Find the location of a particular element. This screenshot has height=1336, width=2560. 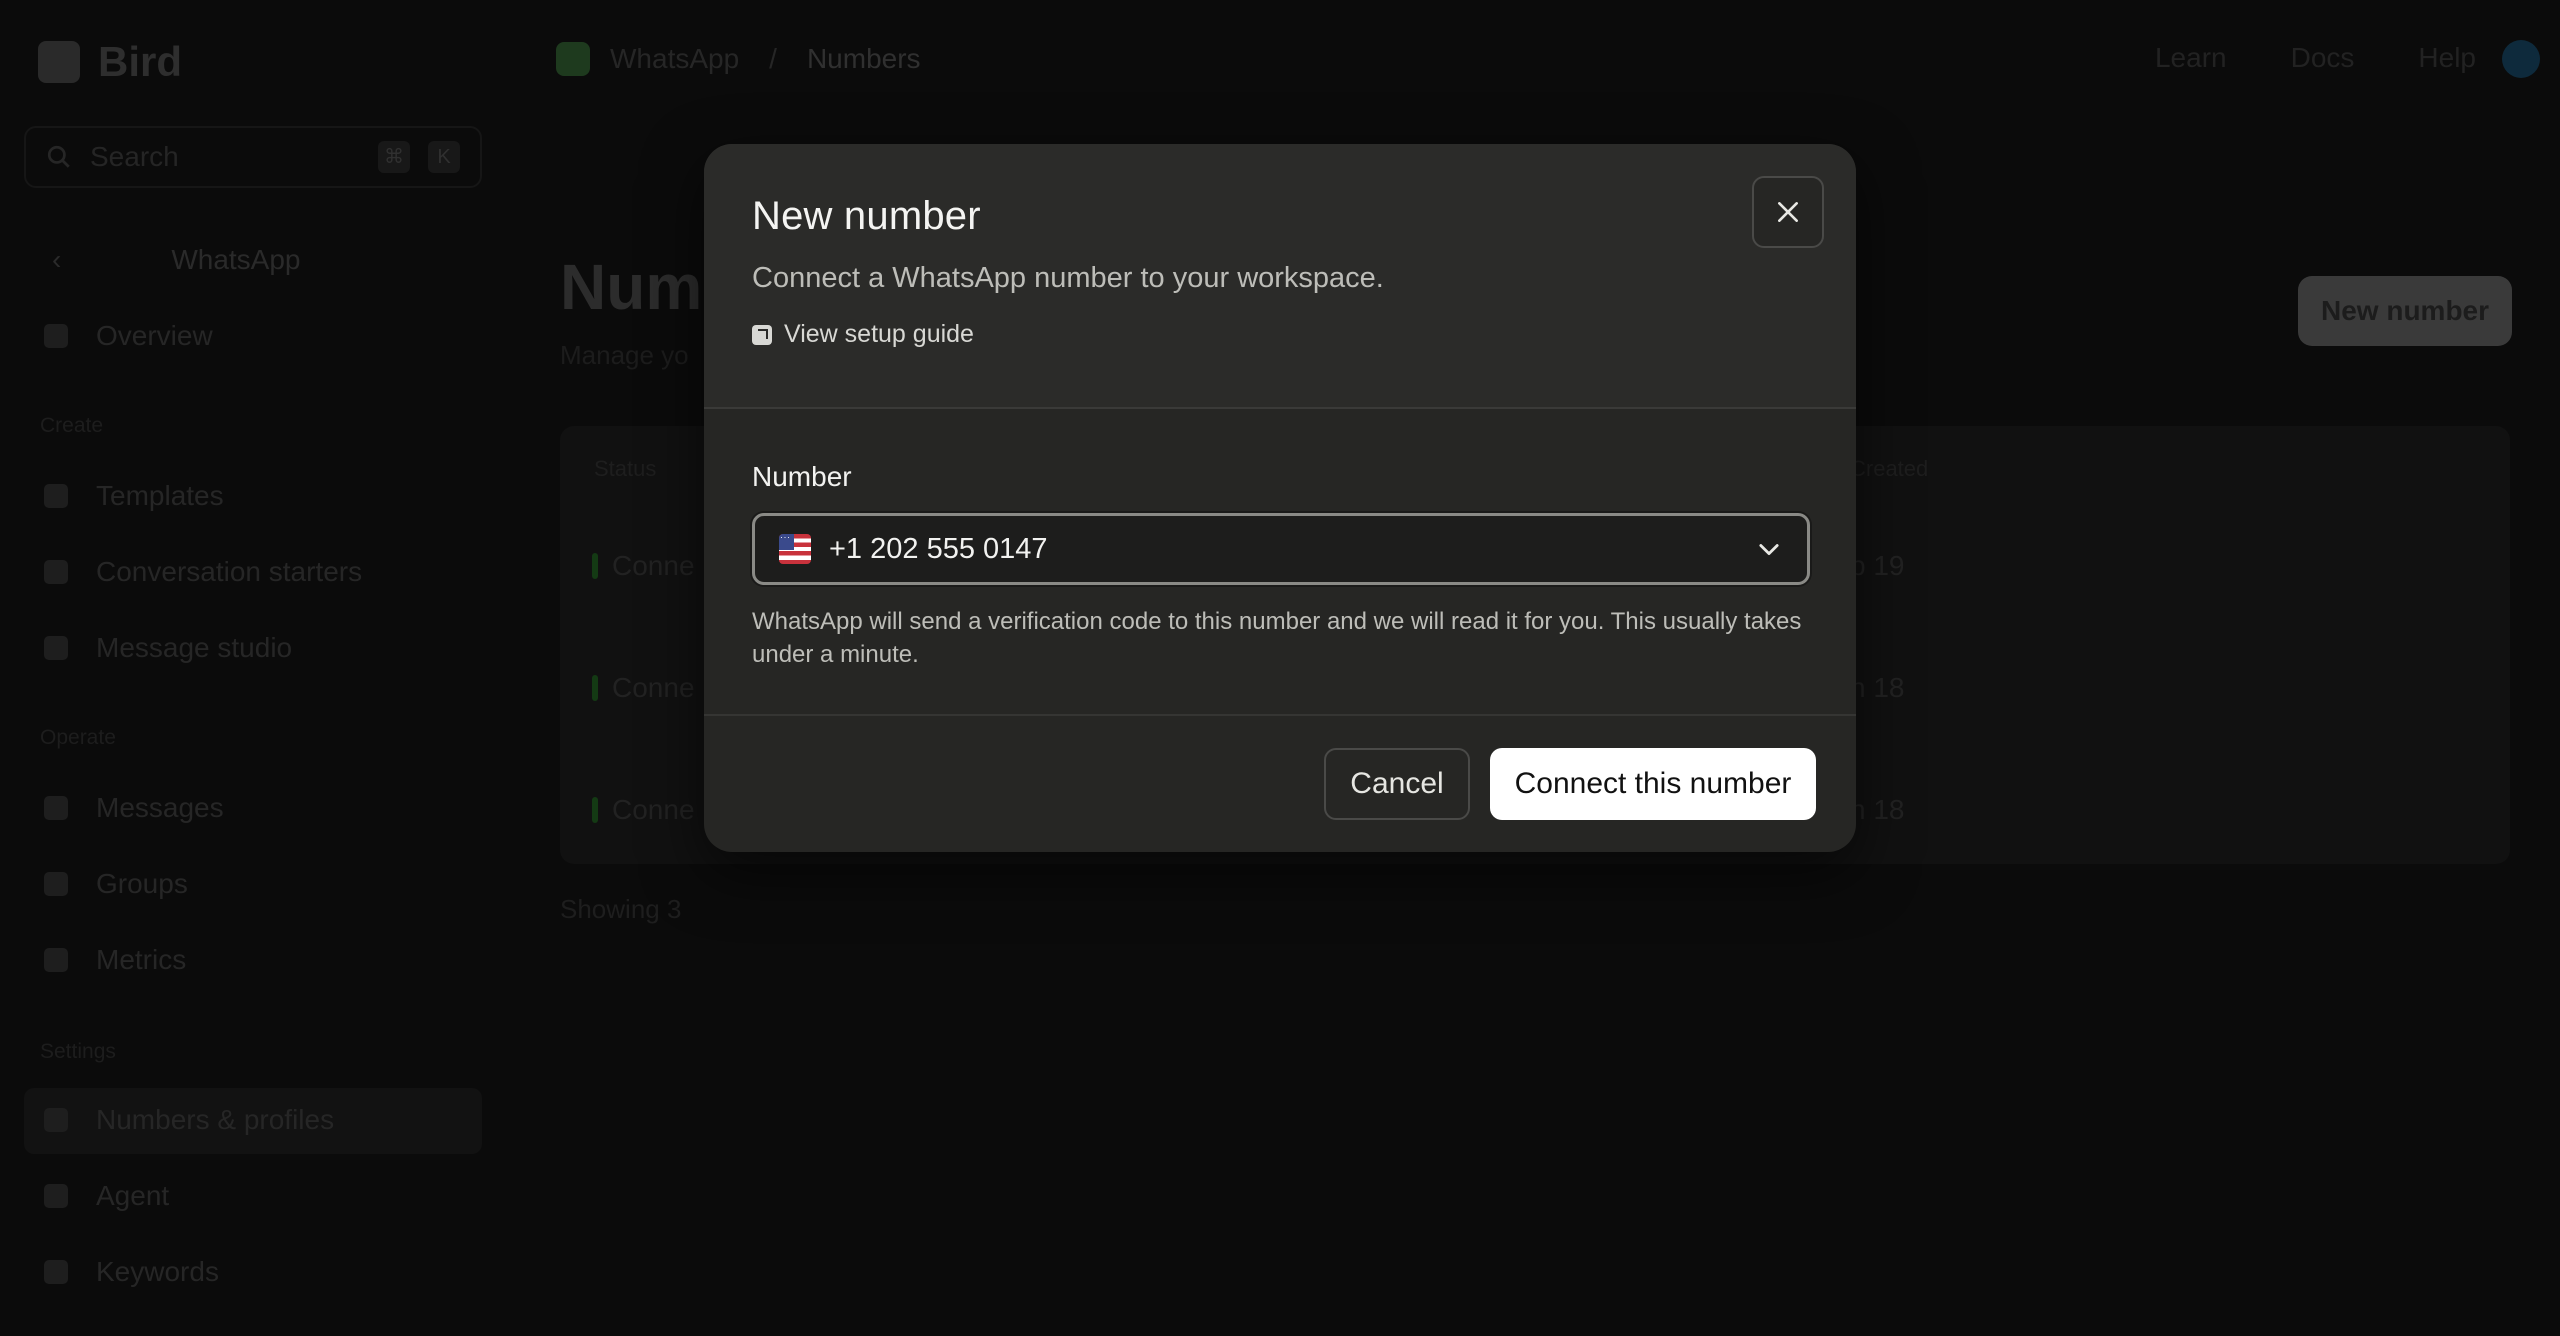

search-shortcut: ⌘ K is located at coordinates (419, 157).